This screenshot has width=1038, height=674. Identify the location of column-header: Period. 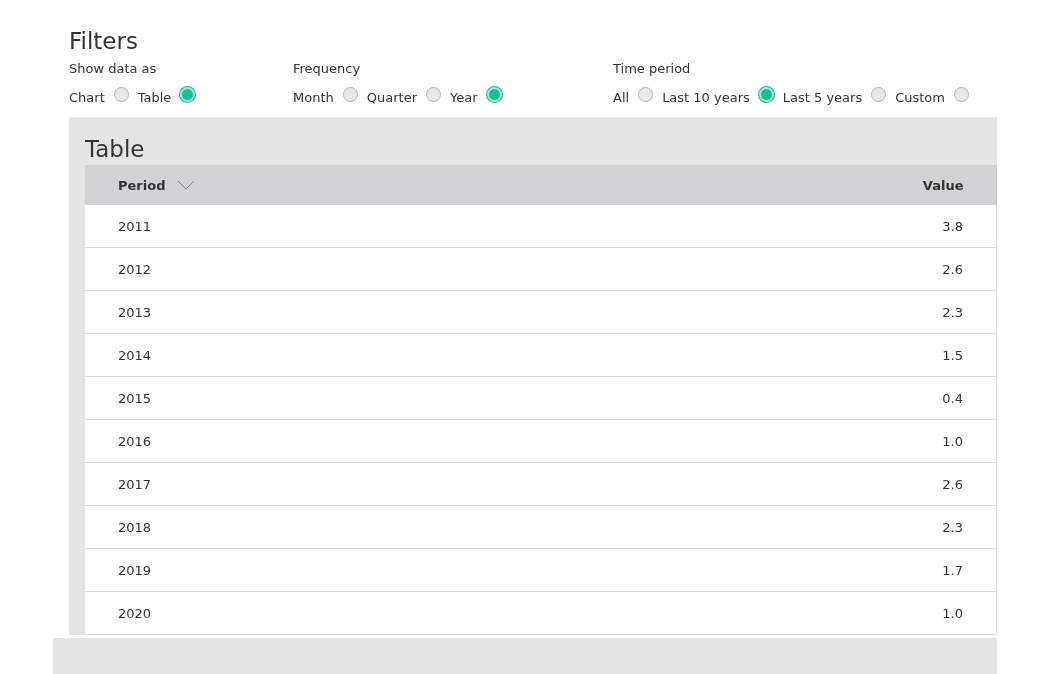
(142, 185).